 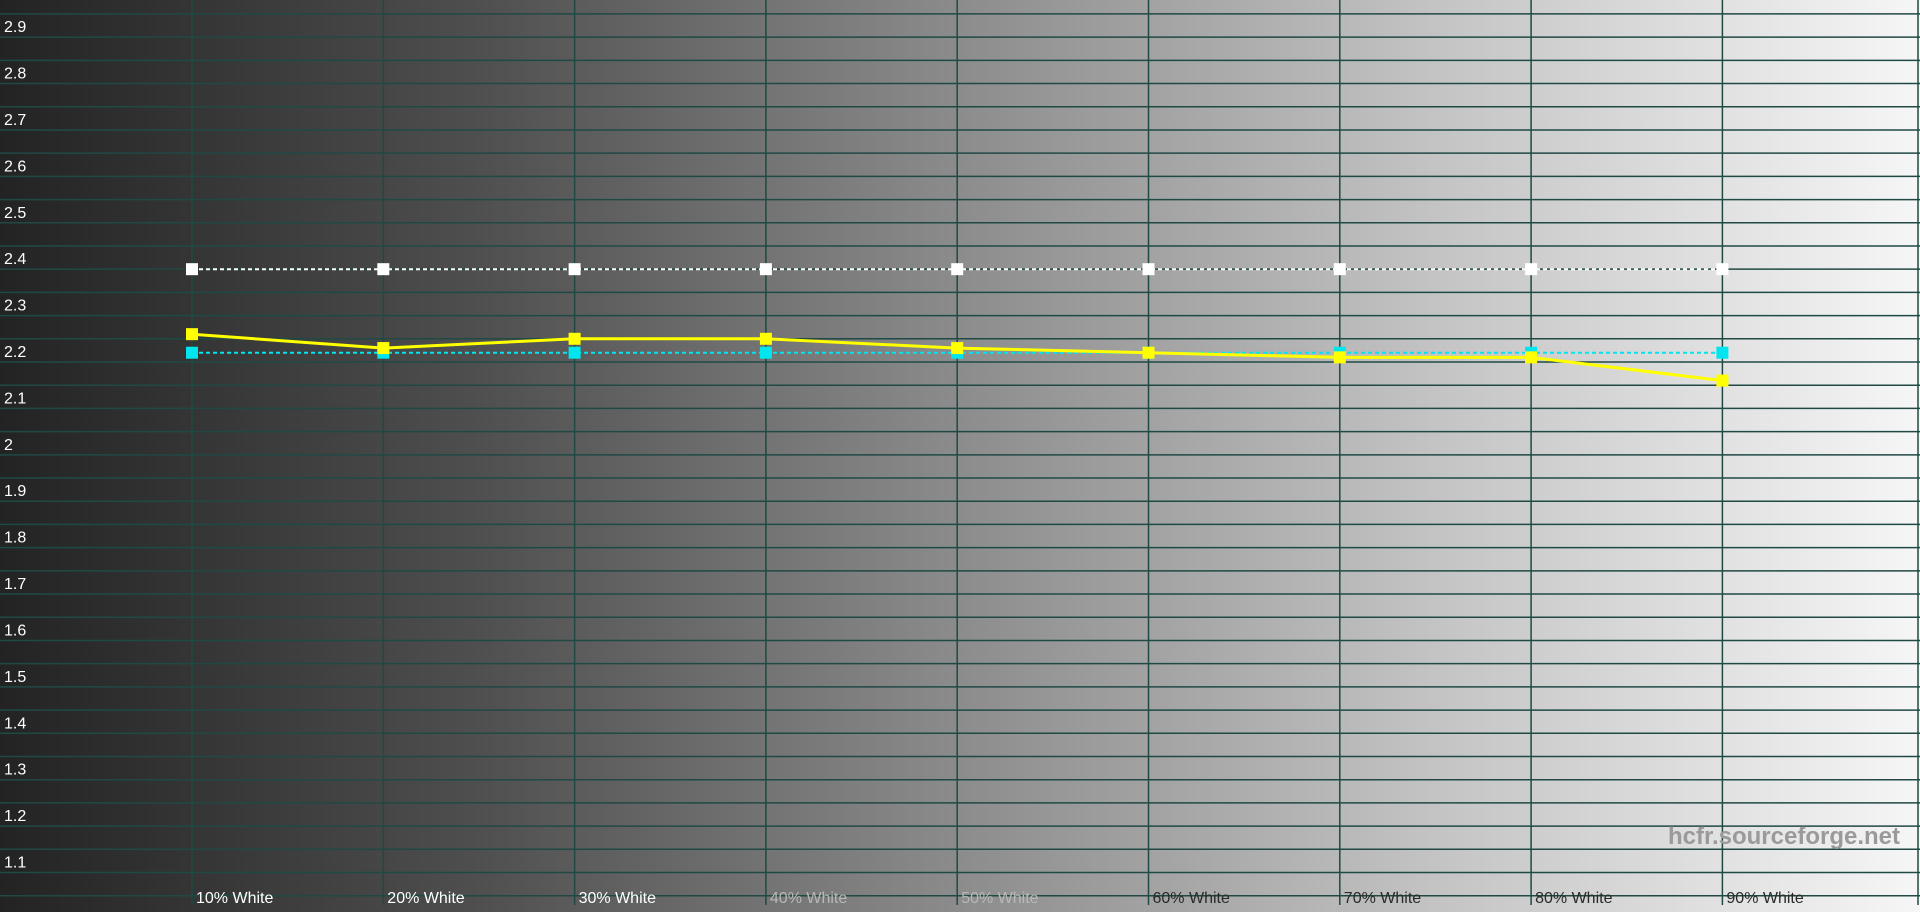 I want to click on y-tick-label: 2.8, so click(x=15, y=74).